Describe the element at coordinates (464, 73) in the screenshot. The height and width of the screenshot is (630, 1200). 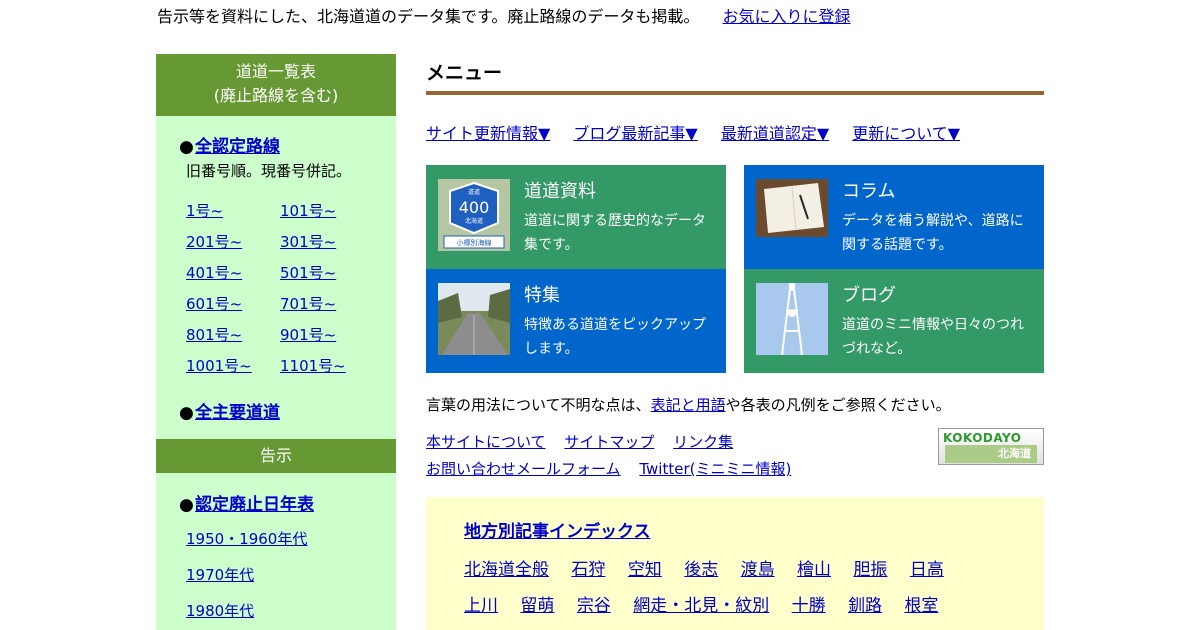
I see `page-title: メニュー` at that location.